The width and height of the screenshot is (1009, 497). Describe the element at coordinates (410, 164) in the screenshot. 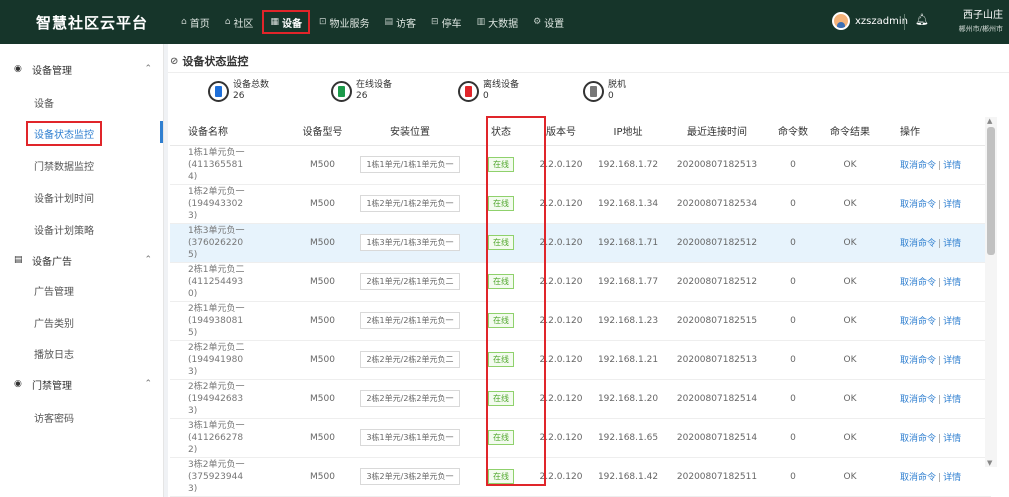

I see `location-tag: 1栋1单元/1栋1单元负一` at that location.